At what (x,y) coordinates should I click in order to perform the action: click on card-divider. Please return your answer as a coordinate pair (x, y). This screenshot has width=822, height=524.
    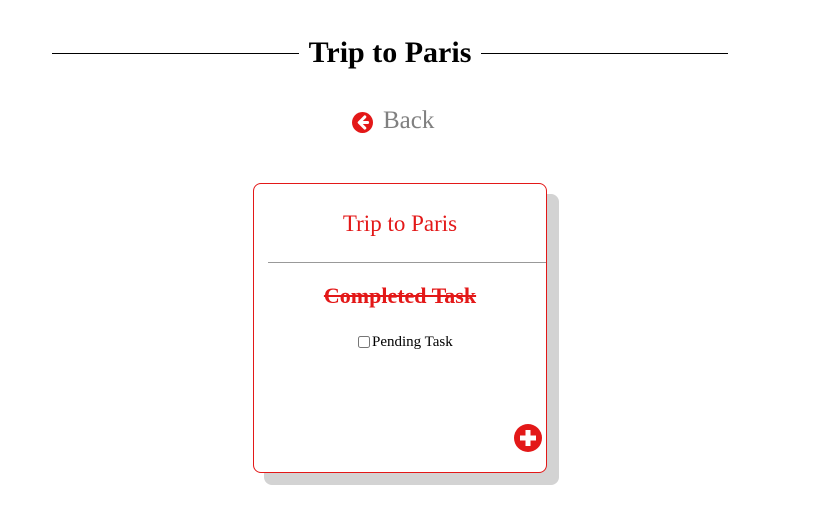
    Looking at the image, I should click on (407, 262).